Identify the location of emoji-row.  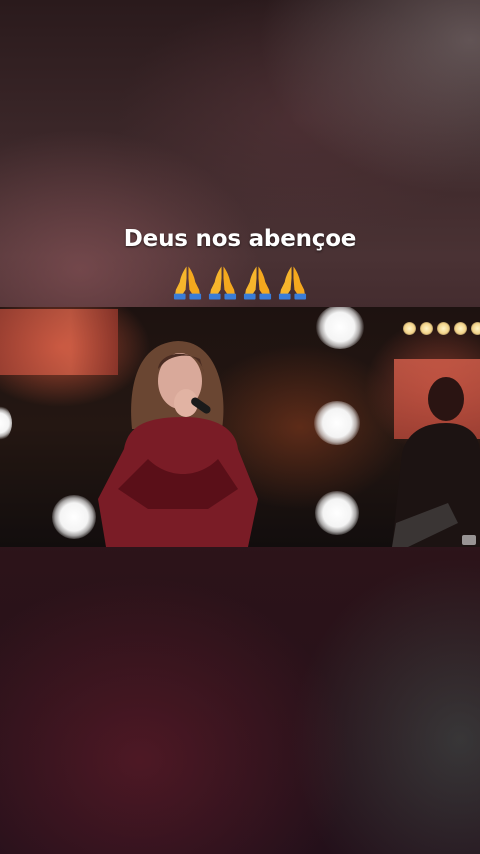
(240, 282).